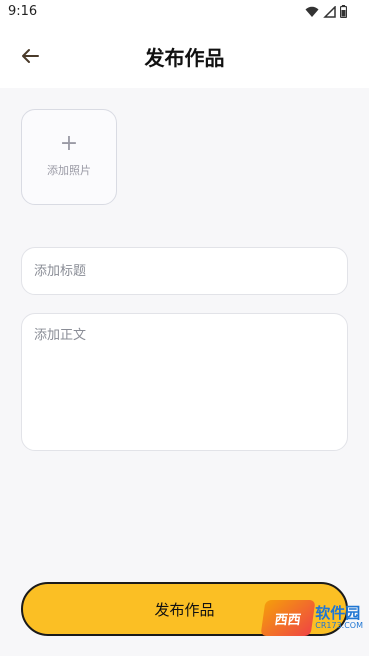  What do you see at coordinates (184, 13) in the screenshot?
I see `status-bar: 9:16` at bounding box center [184, 13].